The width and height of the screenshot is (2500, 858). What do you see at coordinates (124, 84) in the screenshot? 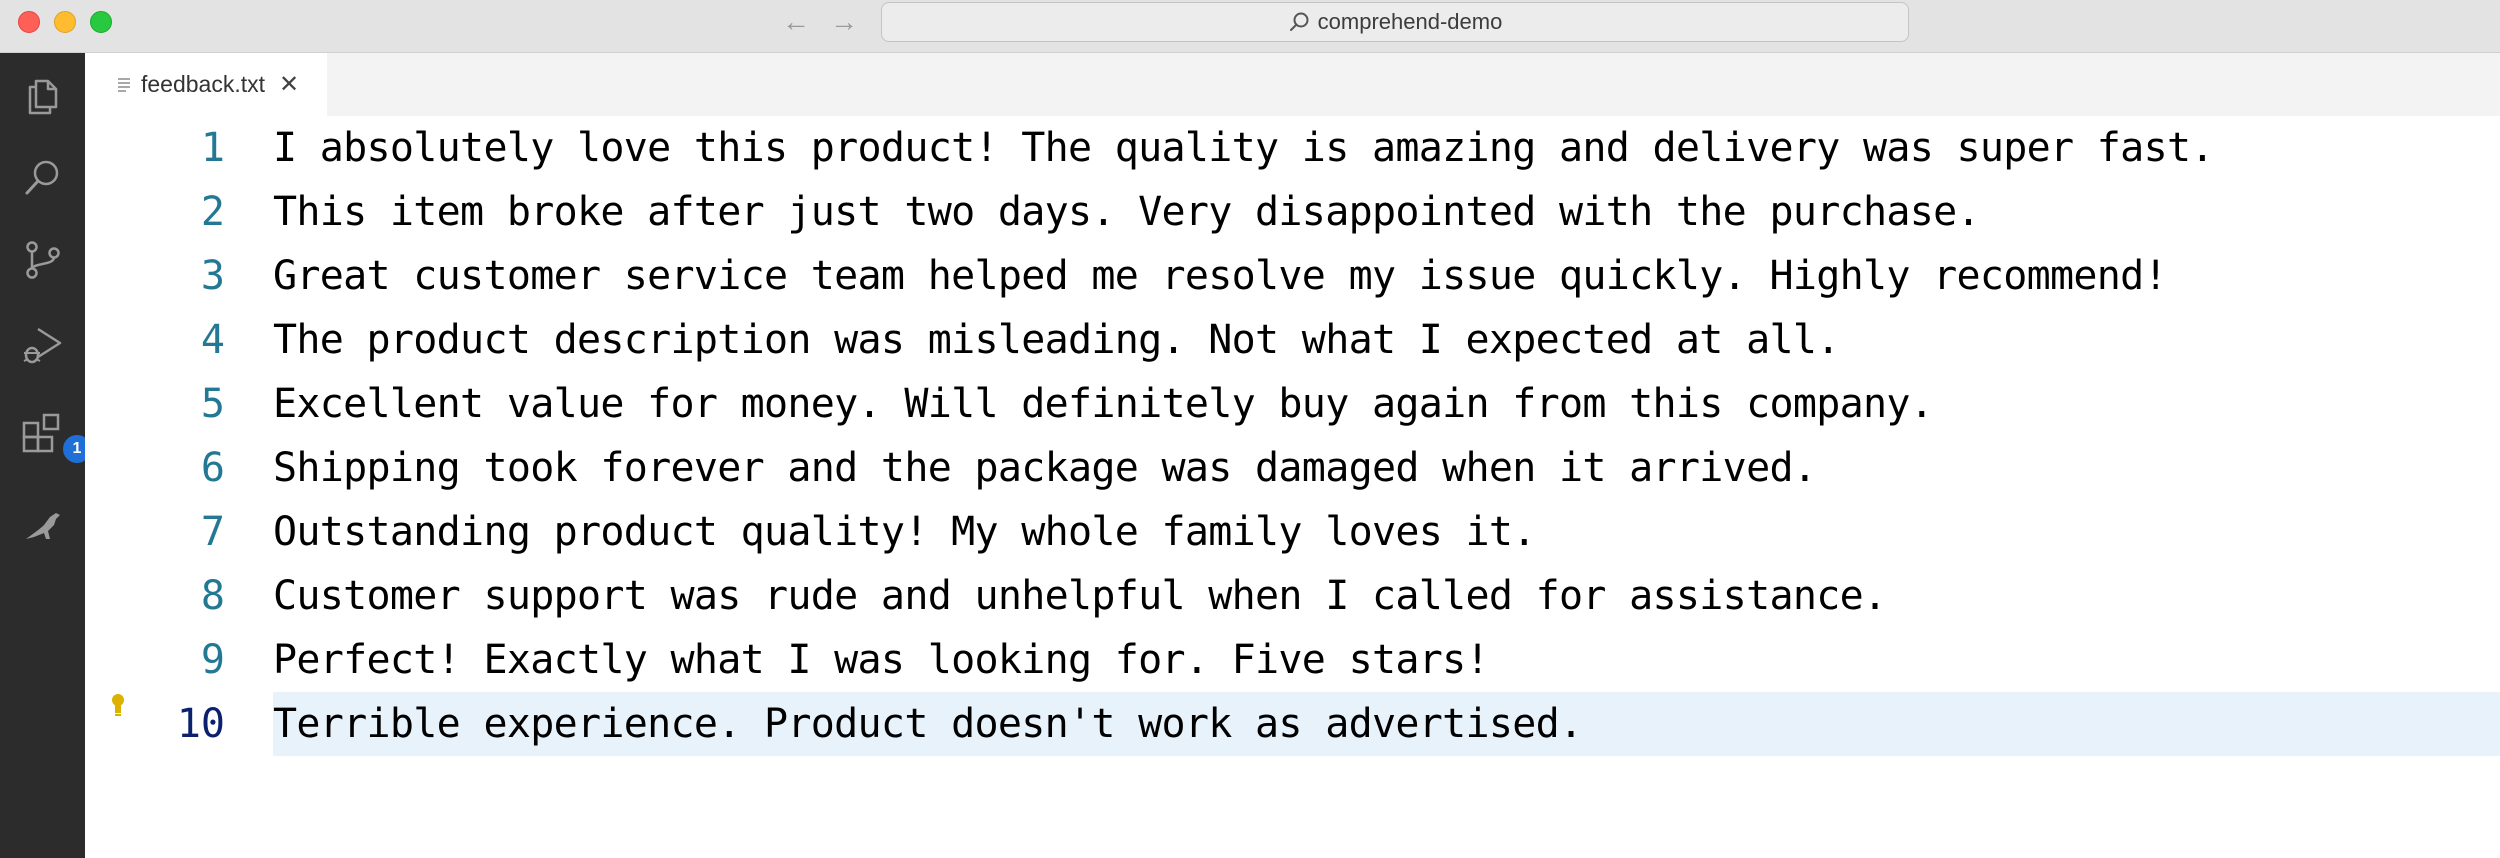
I see `text-file-icon` at bounding box center [124, 84].